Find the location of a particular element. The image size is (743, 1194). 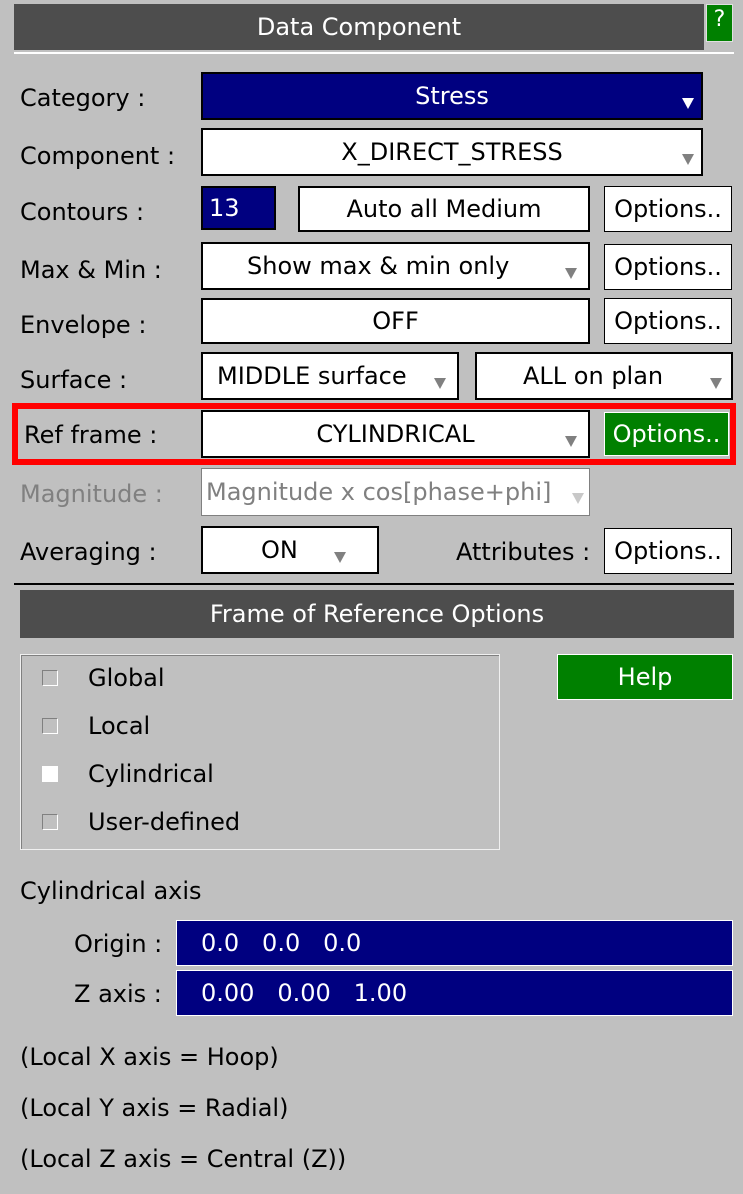

envelope-button: OFF is located at coordinates (395, 321).